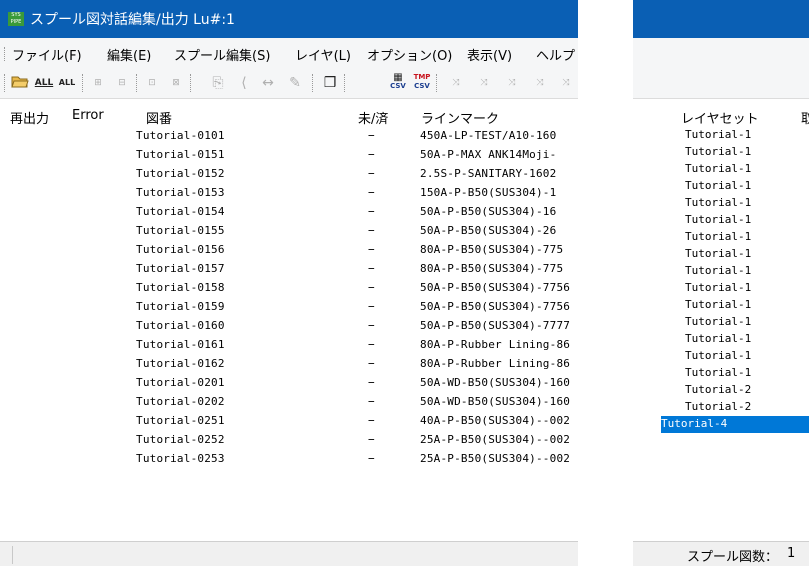  What do you see at coordinates (555, 54) in the screenshot?
I see `menu-help: ヘルプ` at bounding box center [555, 54].